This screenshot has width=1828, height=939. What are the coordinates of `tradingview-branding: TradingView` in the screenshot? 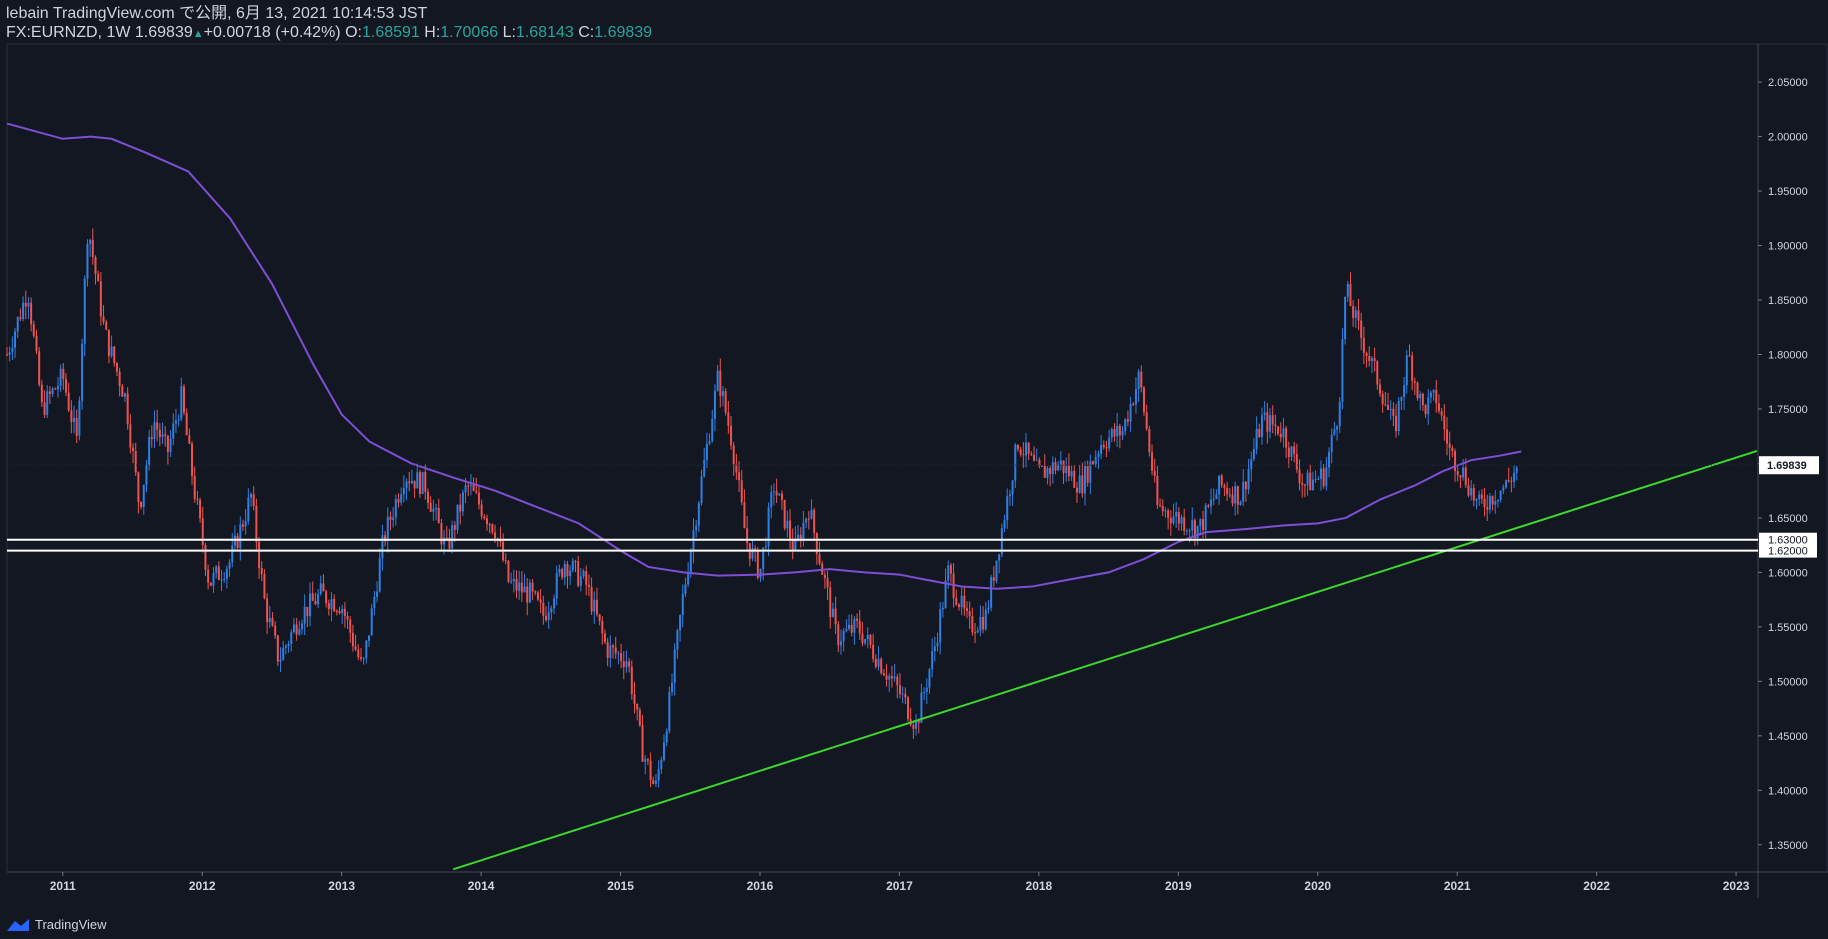 It's located at (56, 924).